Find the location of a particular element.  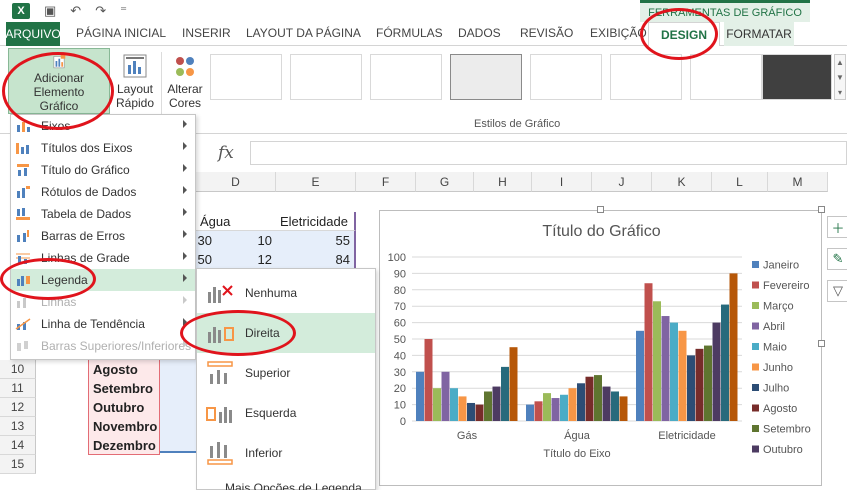

chart-filter-icon: ▽ is located at coordinates (837, 291).